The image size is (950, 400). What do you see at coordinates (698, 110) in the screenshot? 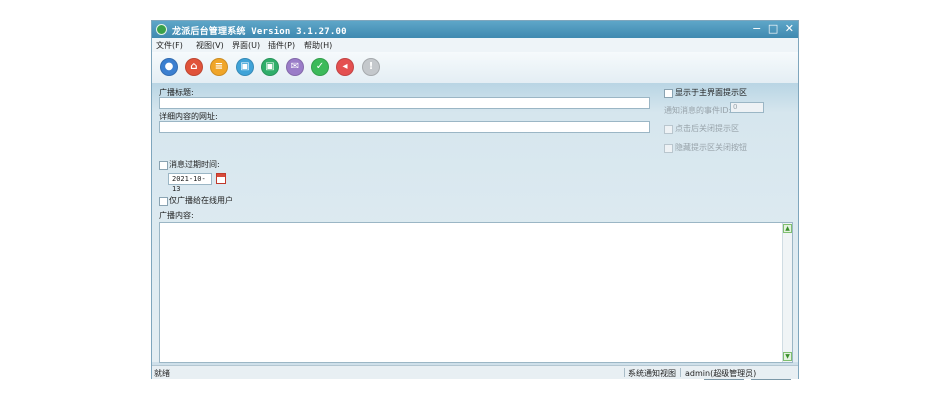
I see `event-id-label: 通知消息的事件ID:` at bounding box center [698, 110].